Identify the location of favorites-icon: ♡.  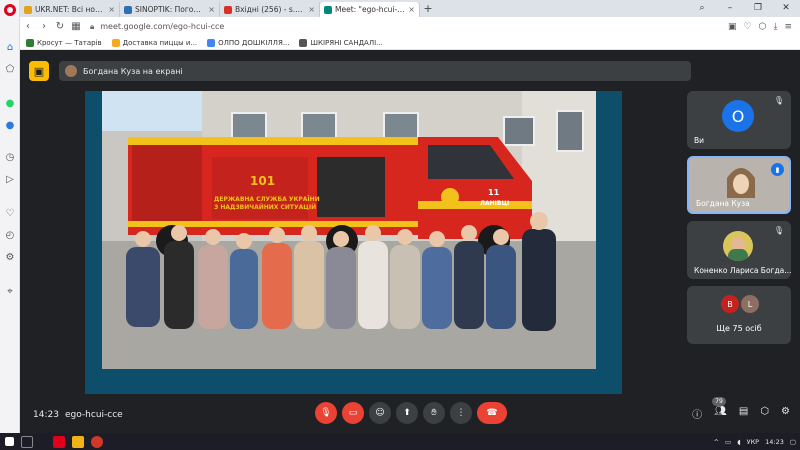
(10, 213).